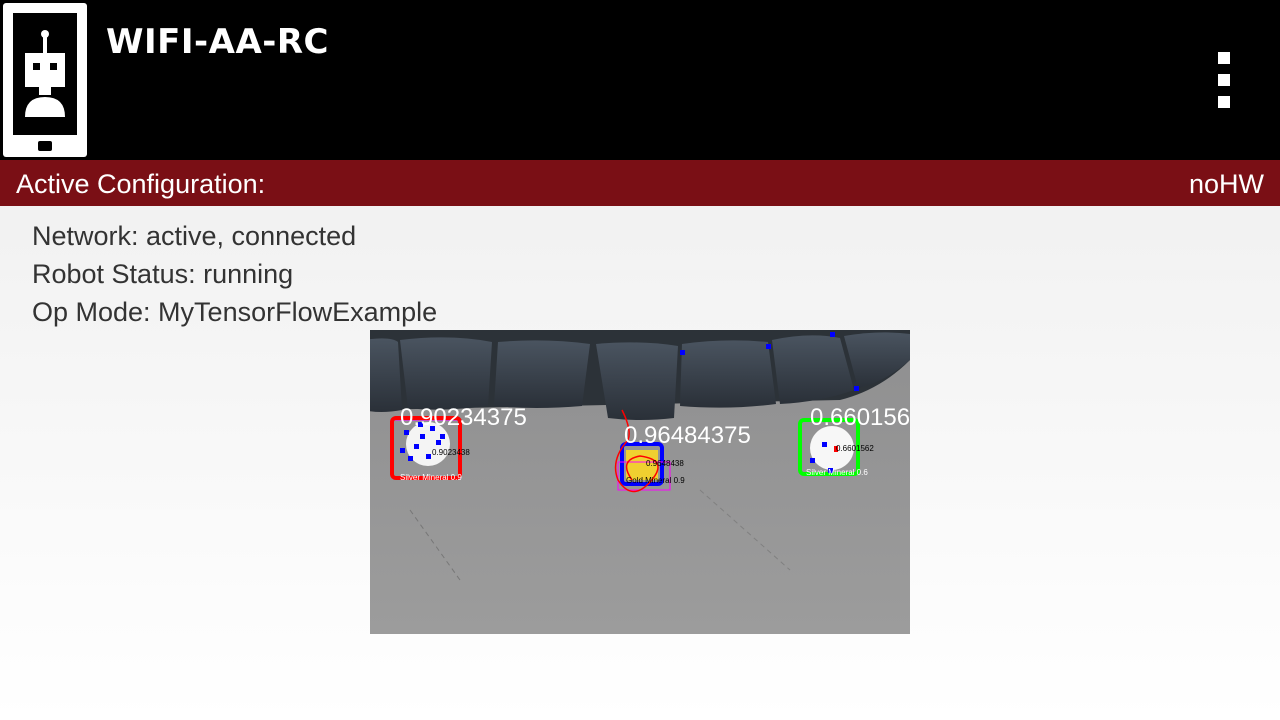 The image size is (1280, 720). What do you see at coordinates (1226, 184) in the screenshot?
I see `config-value: noHW` at bounding box center [1226, 184].